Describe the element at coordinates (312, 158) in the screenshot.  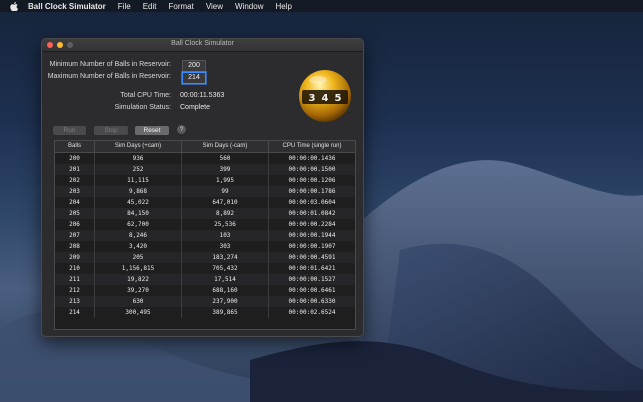
I see `table-cell: 00:00:00.1436` at that location.